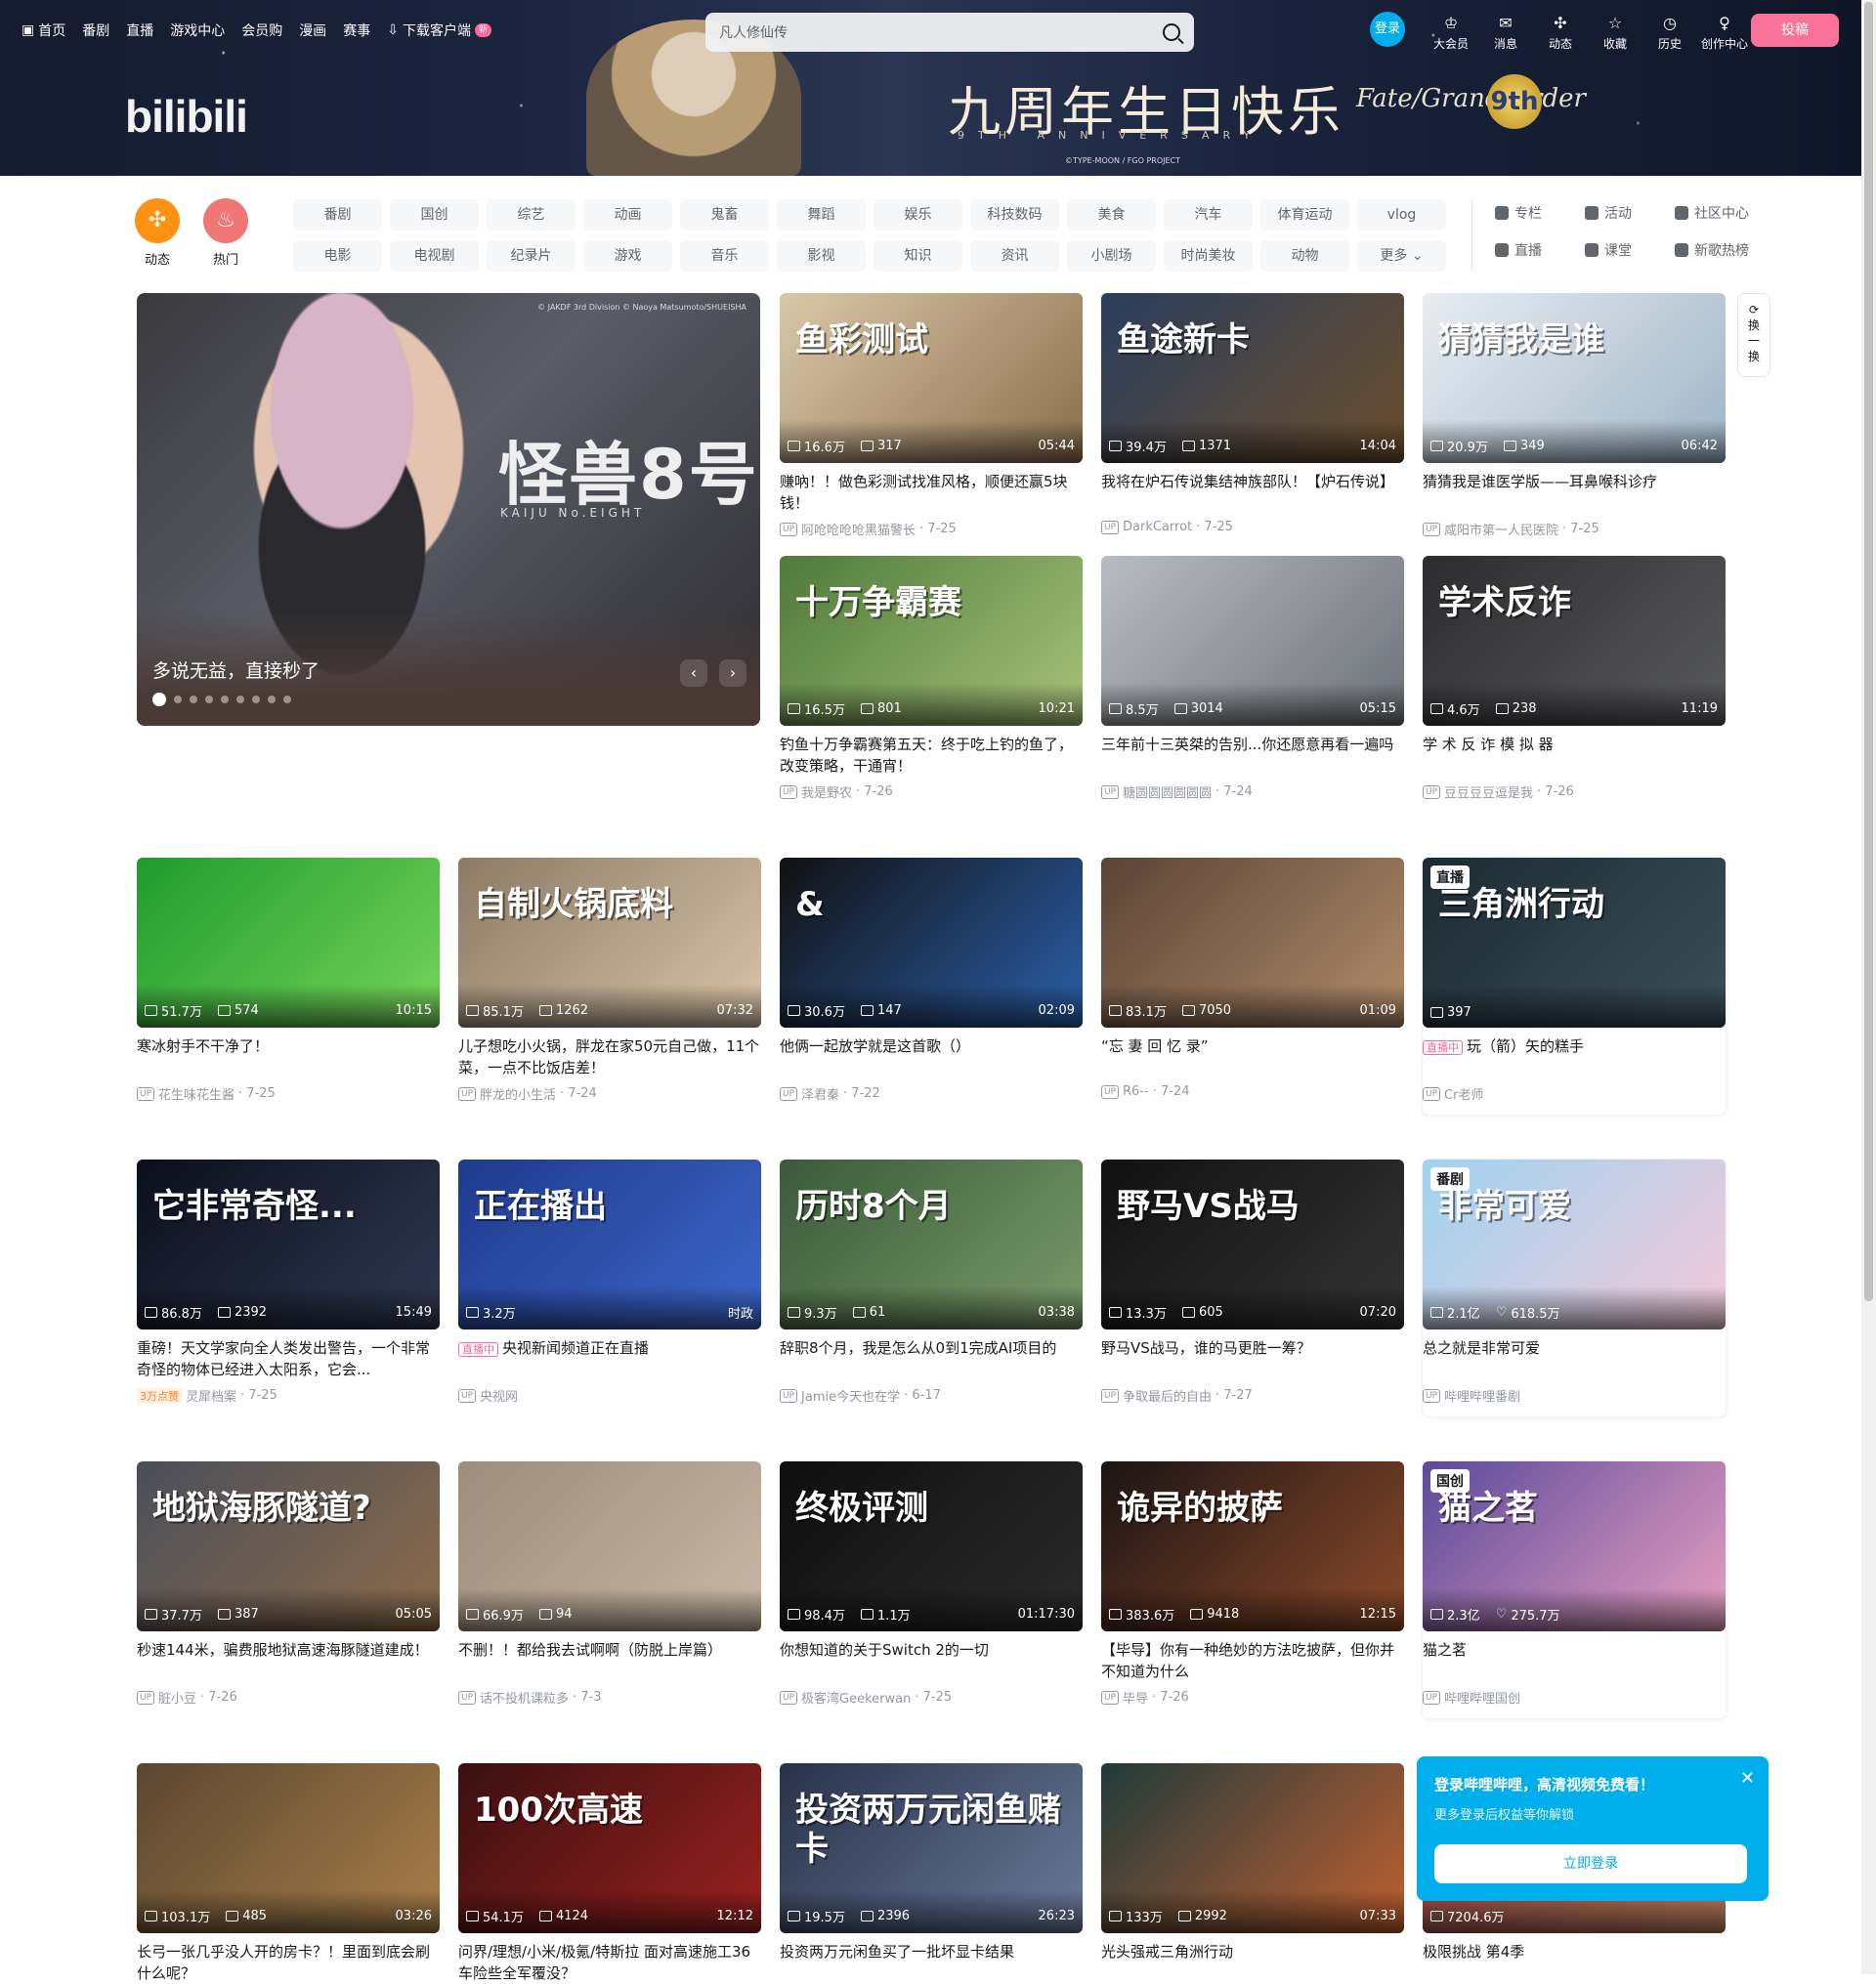 This screenshot has height=1984, width=1876. I want to click on side-link: 活动, so click(1630, 213).